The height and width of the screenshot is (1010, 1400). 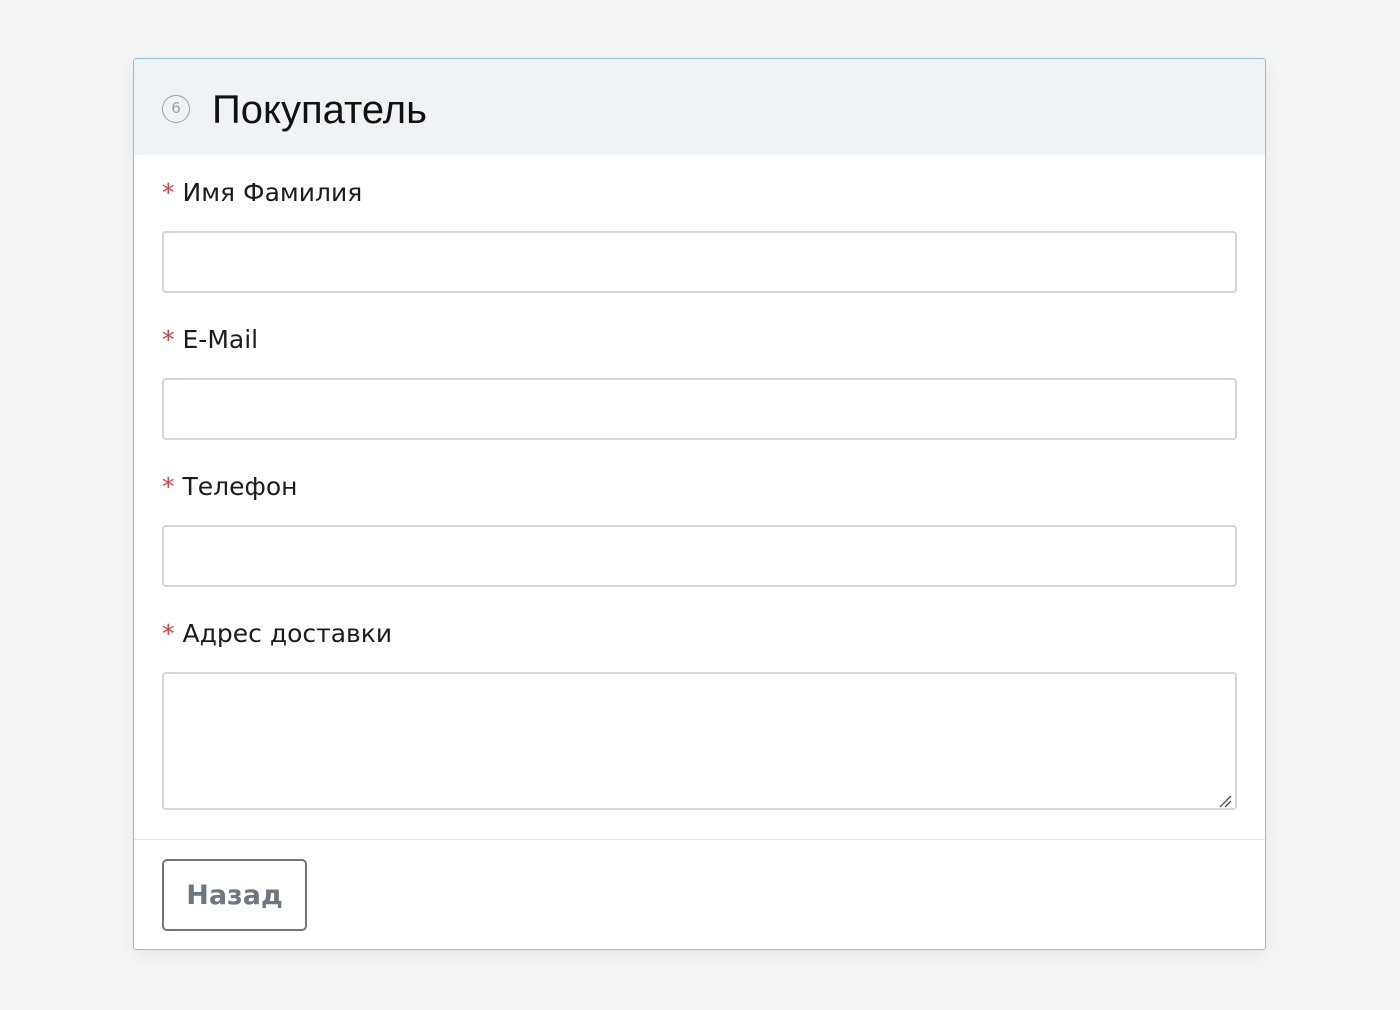 What do you see at coordinates (272, 192) in the screenshot?
I see `full-name-label-text: Имя Фамилия` at bounding box center [272, 192].